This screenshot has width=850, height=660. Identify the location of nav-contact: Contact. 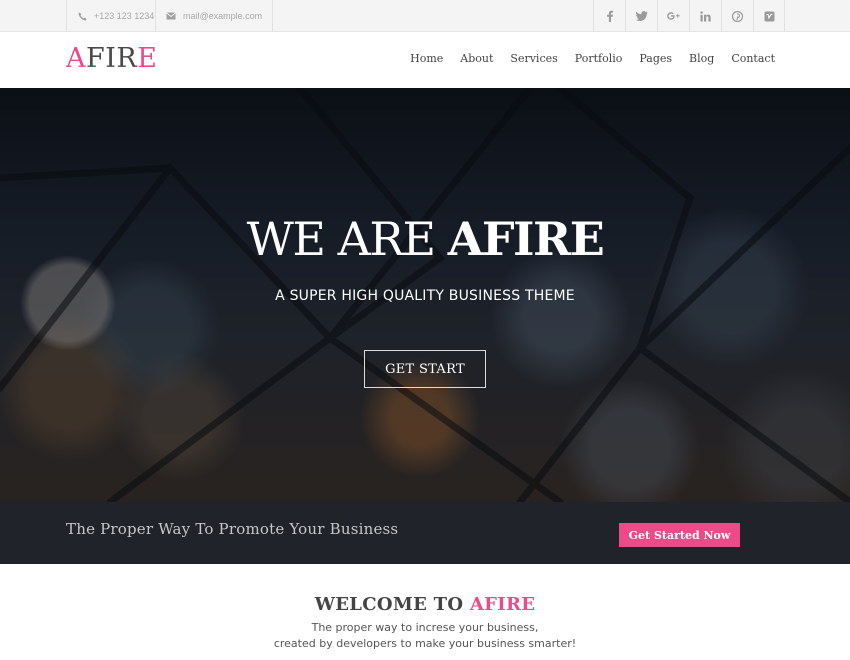
(753, 58).